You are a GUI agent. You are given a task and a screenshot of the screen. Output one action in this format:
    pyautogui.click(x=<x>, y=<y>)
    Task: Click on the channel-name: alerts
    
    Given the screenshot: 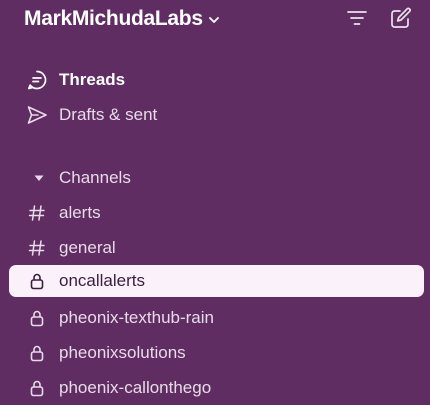 What is the action you would take?
    pyautogui.click(x=80, y=212)
    